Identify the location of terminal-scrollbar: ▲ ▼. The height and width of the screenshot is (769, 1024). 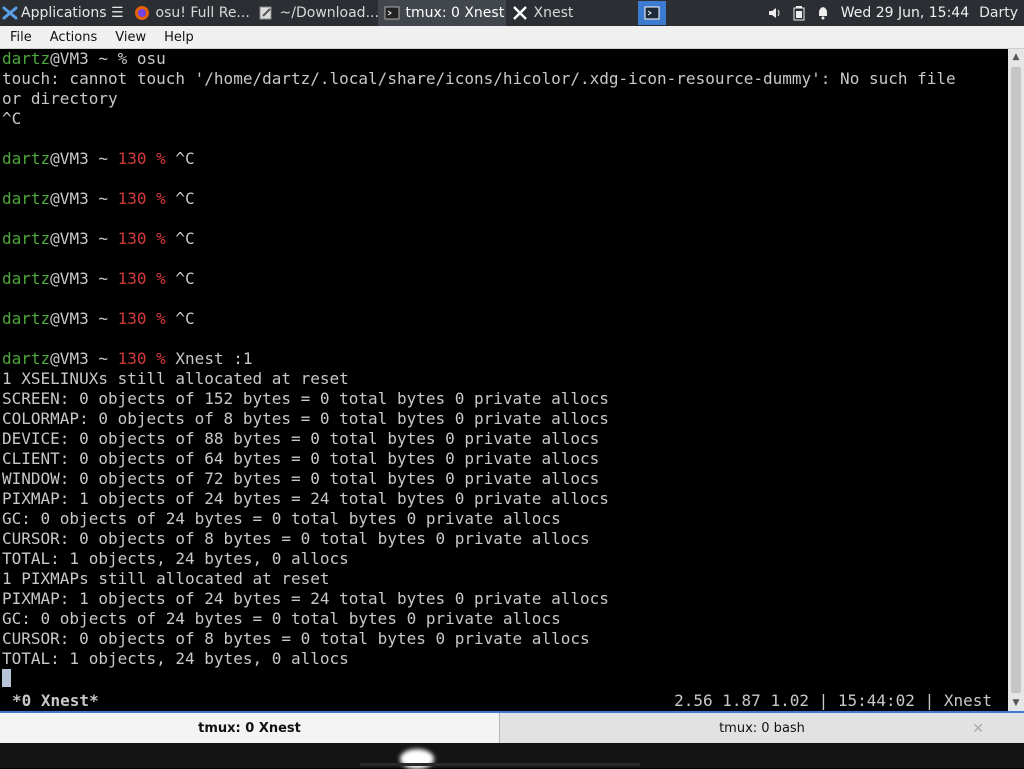
(1016, 380).